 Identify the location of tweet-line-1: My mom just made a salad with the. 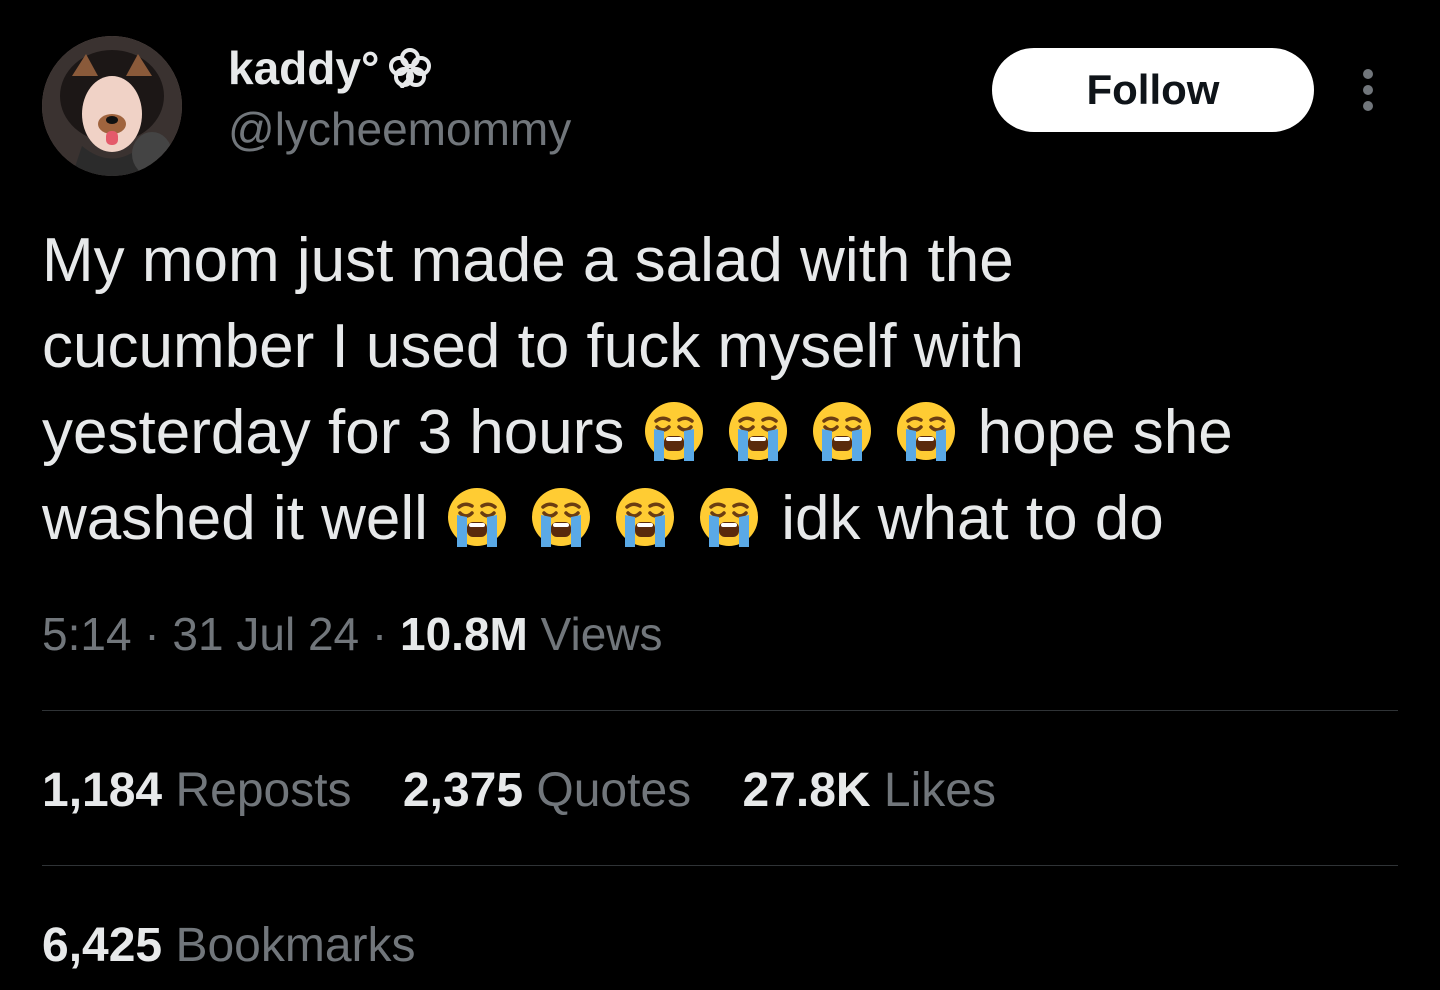
(528, 260).